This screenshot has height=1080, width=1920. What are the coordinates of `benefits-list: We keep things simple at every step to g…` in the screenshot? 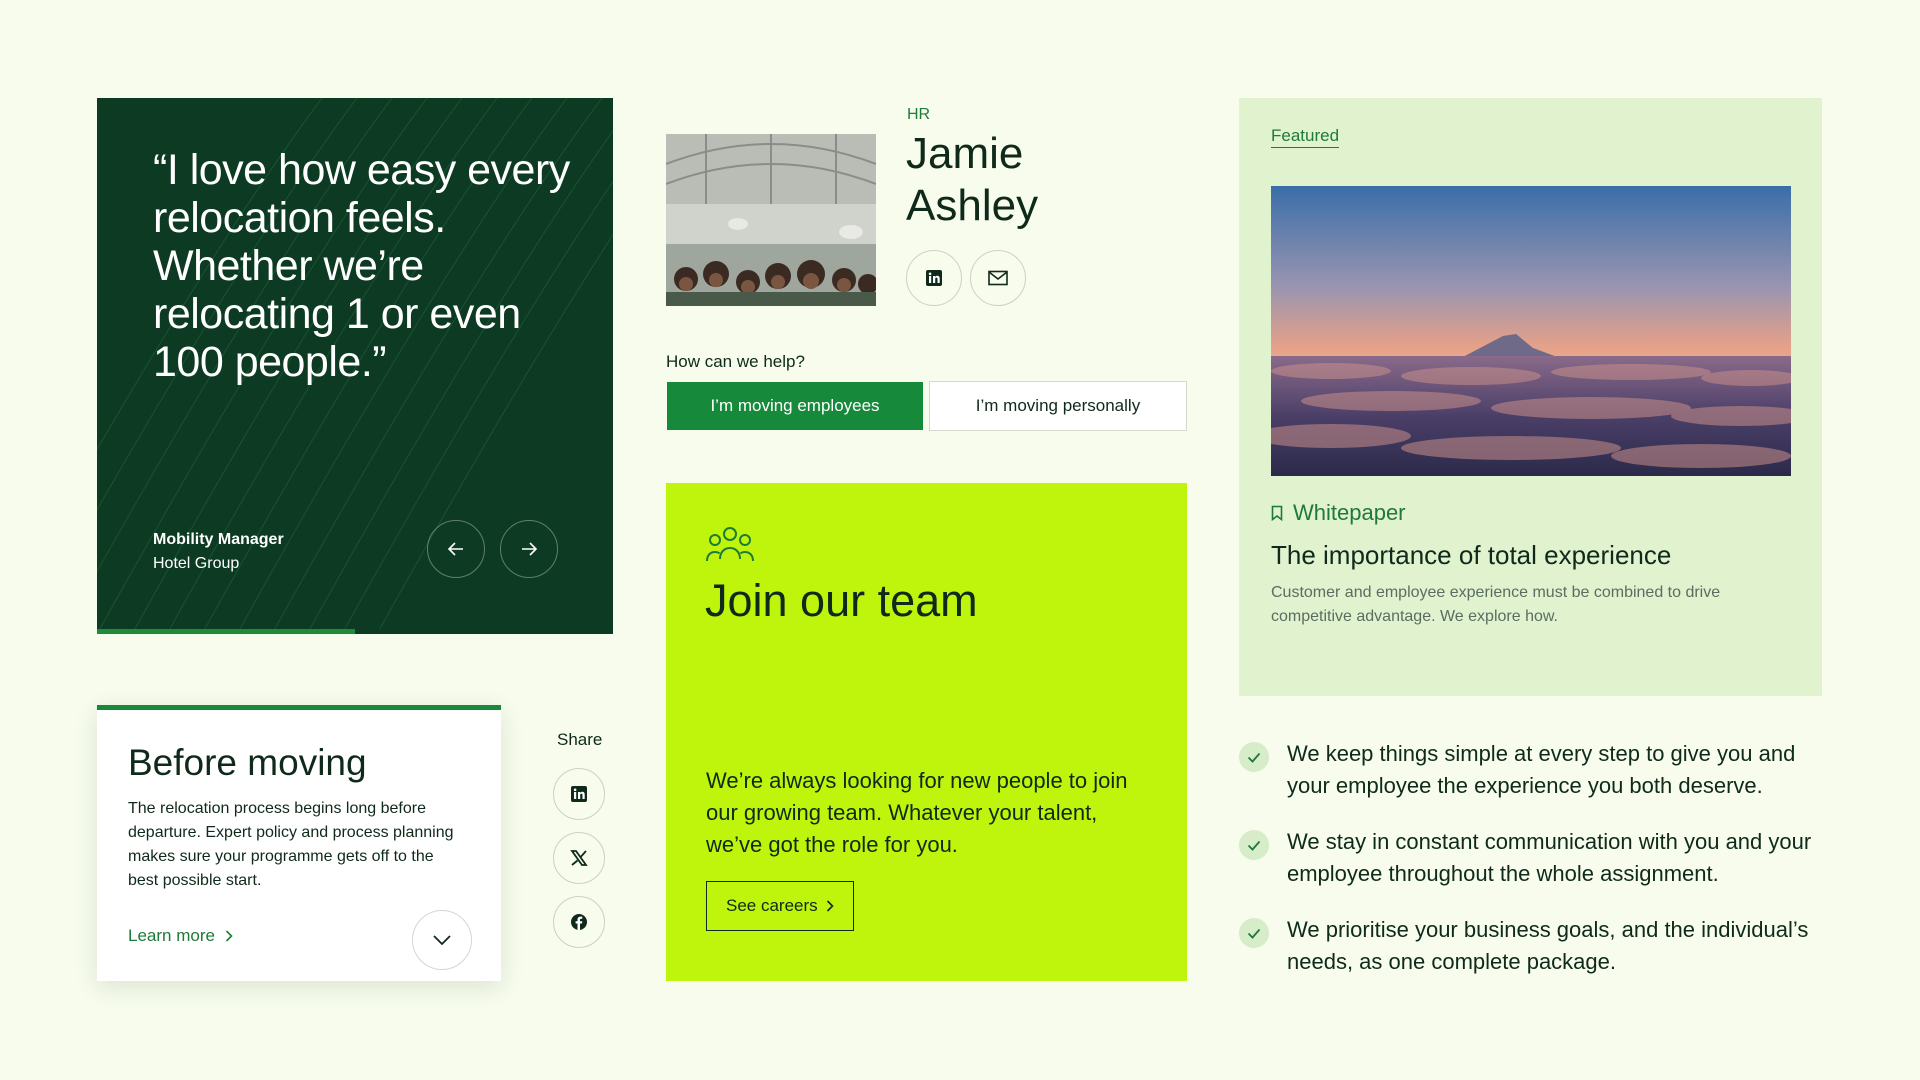 It's located at (1539, 870).